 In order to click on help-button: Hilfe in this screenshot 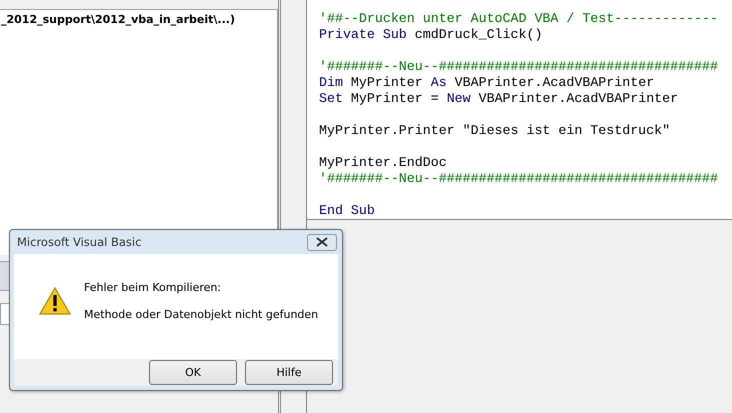, I will do `click(289, 372)`.